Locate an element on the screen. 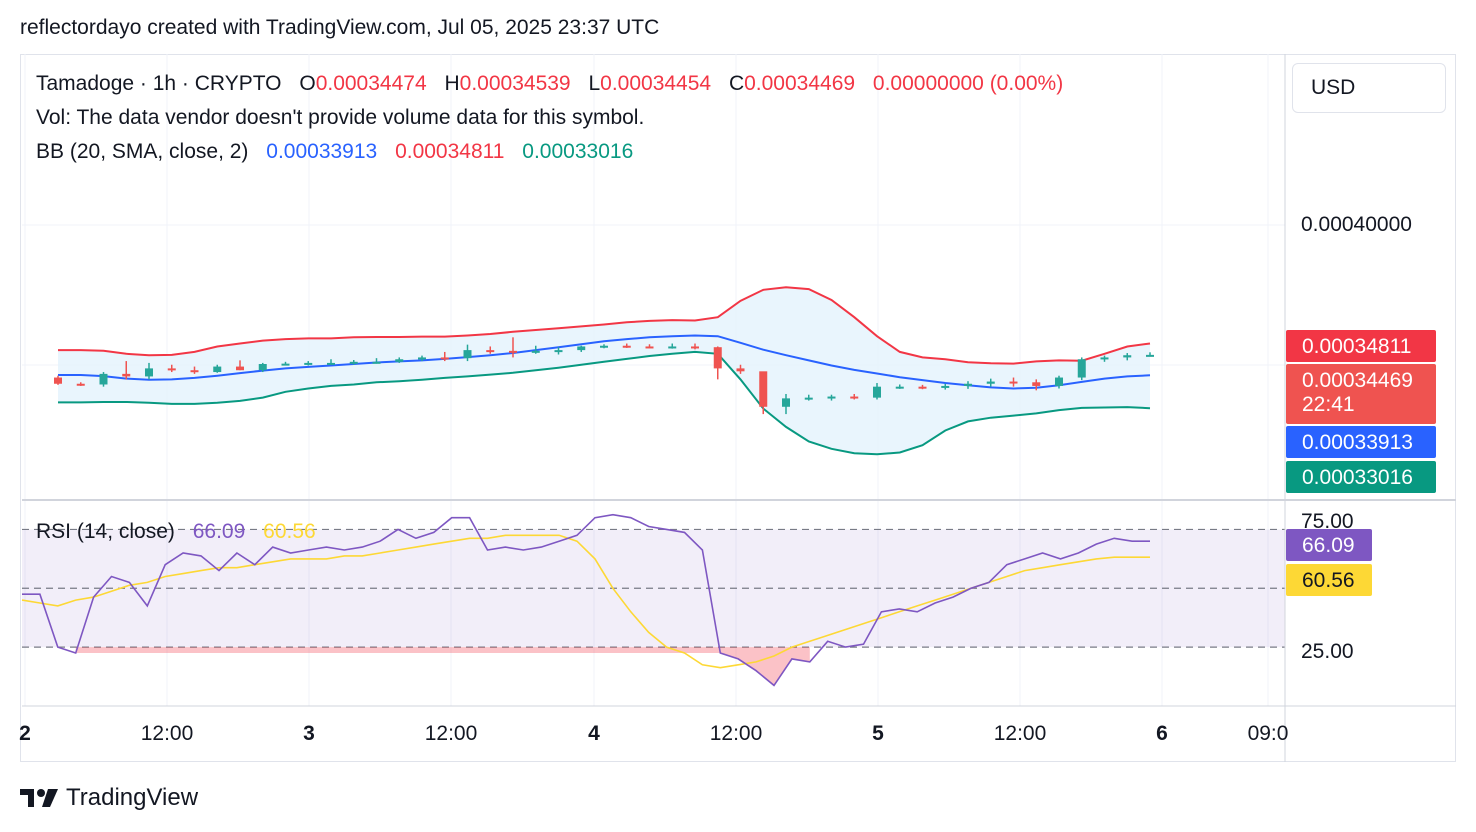 This screenshot has height=832, width=1476. open-label: O is located at coordinates (307, 83).